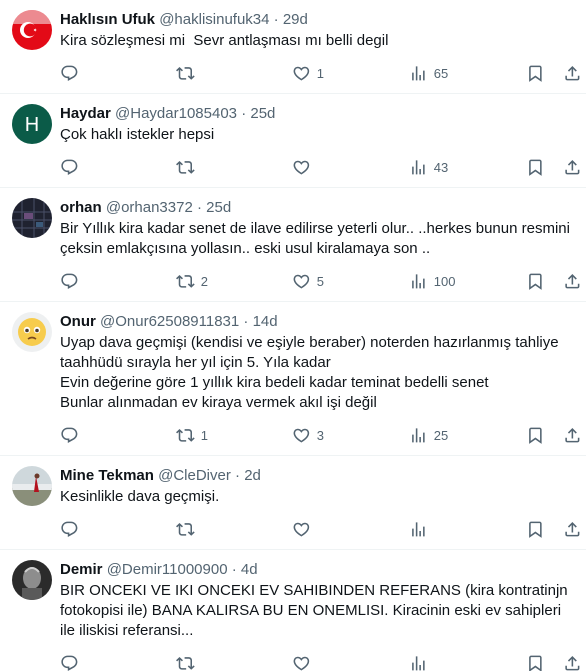 The image size is (586, 671). What do you see at coordinates (185, 281) in the screenshot?
I see `retweet-icon` at bounding box center [185, 281].